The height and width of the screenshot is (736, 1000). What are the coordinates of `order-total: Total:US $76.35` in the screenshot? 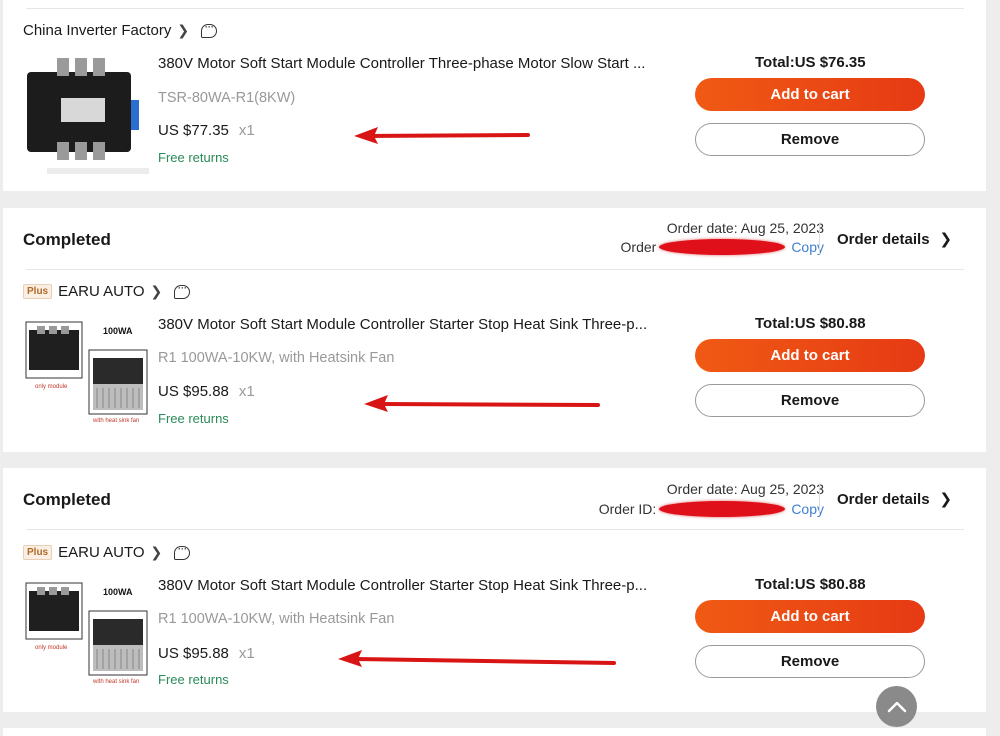 It's located at (810, 62).